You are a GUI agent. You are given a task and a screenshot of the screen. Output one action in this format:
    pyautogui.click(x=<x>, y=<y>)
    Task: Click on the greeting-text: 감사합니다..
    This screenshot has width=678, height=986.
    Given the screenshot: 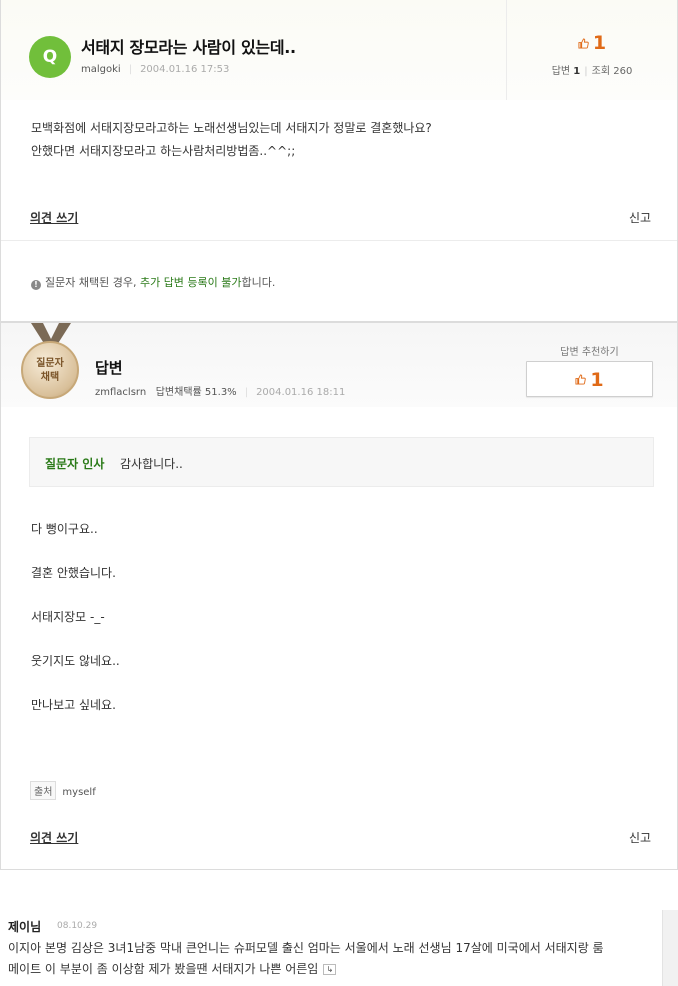 What is the action you would take?
    pyautogui.click(x=151, y=464)
    